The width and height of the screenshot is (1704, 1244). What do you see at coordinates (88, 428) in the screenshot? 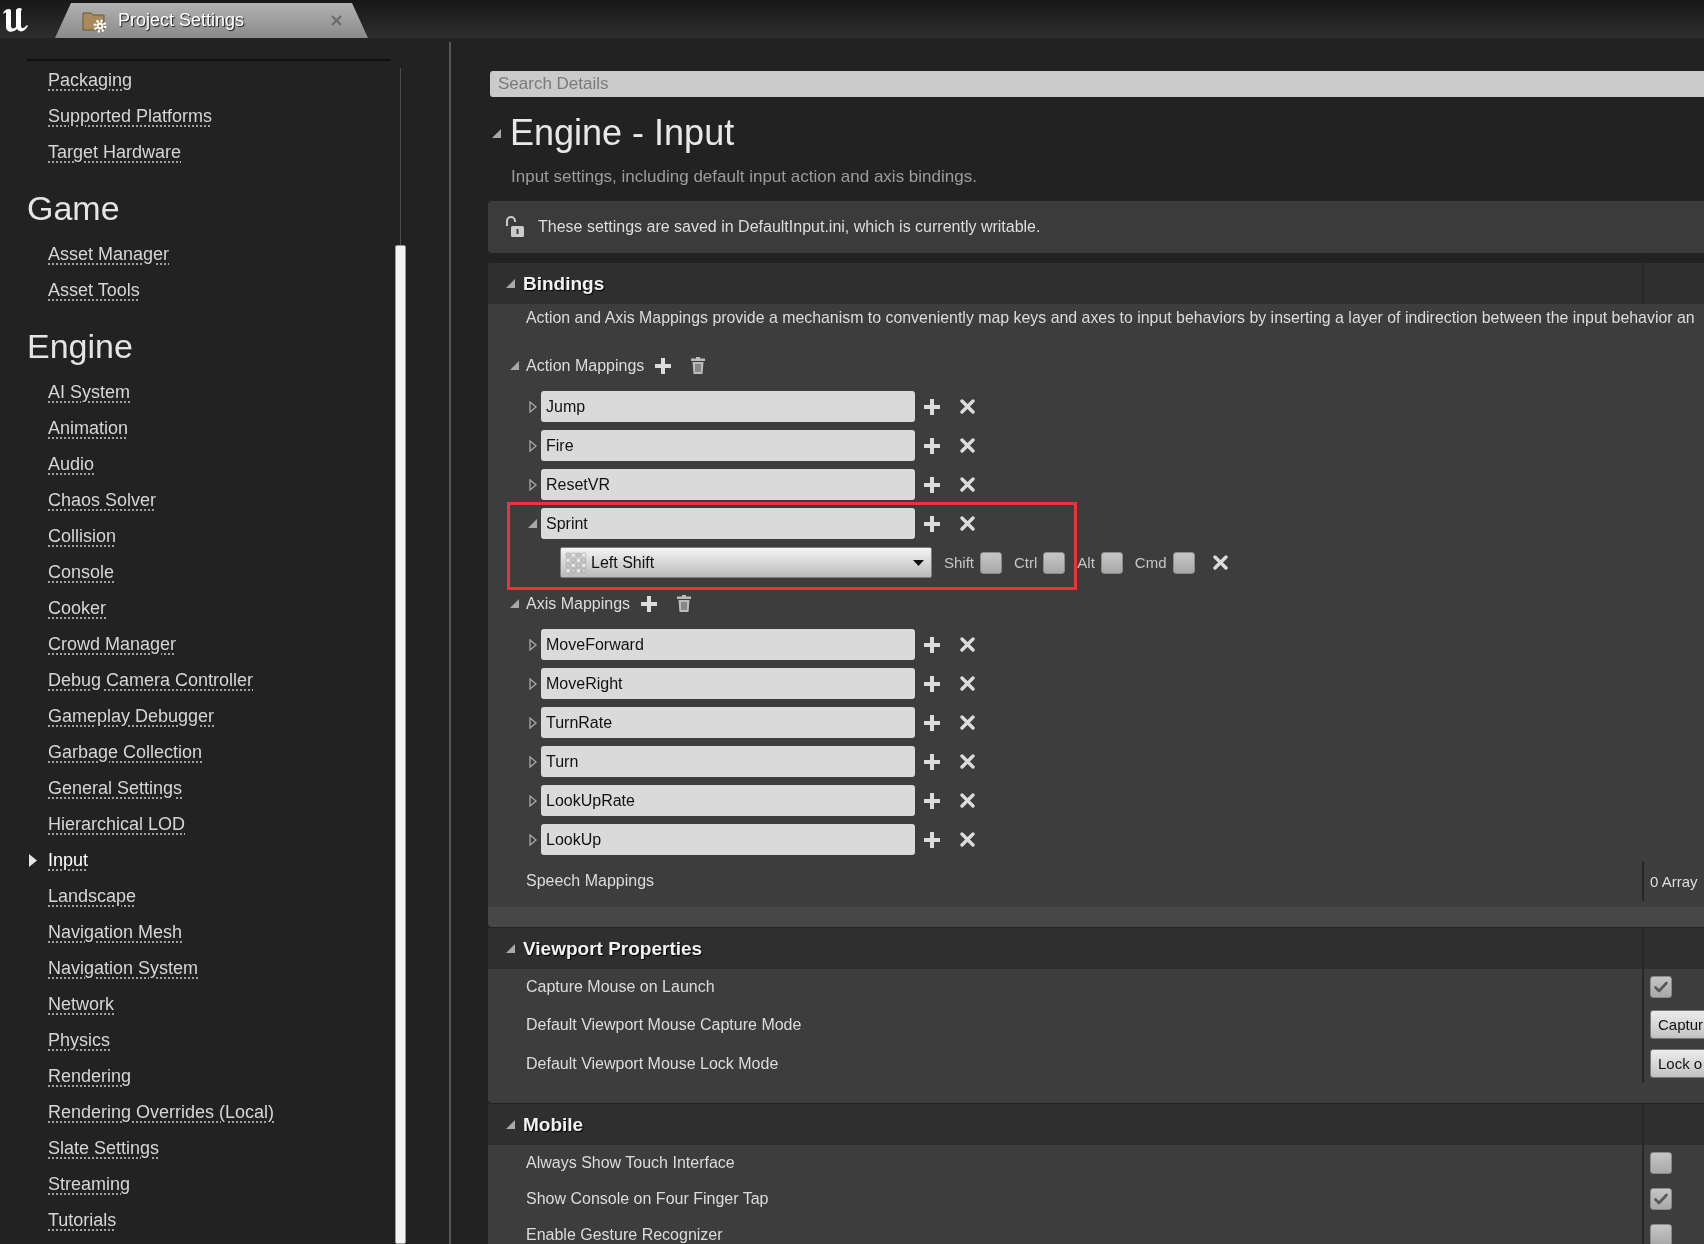
I see `sidebar-link: Animation` at bounding box center [88, 428].